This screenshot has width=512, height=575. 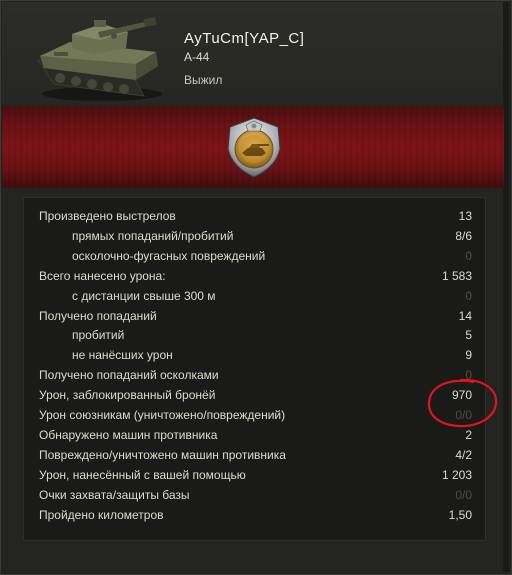 I want to click on stat-value: 4/2, so click(x=463, y=454).